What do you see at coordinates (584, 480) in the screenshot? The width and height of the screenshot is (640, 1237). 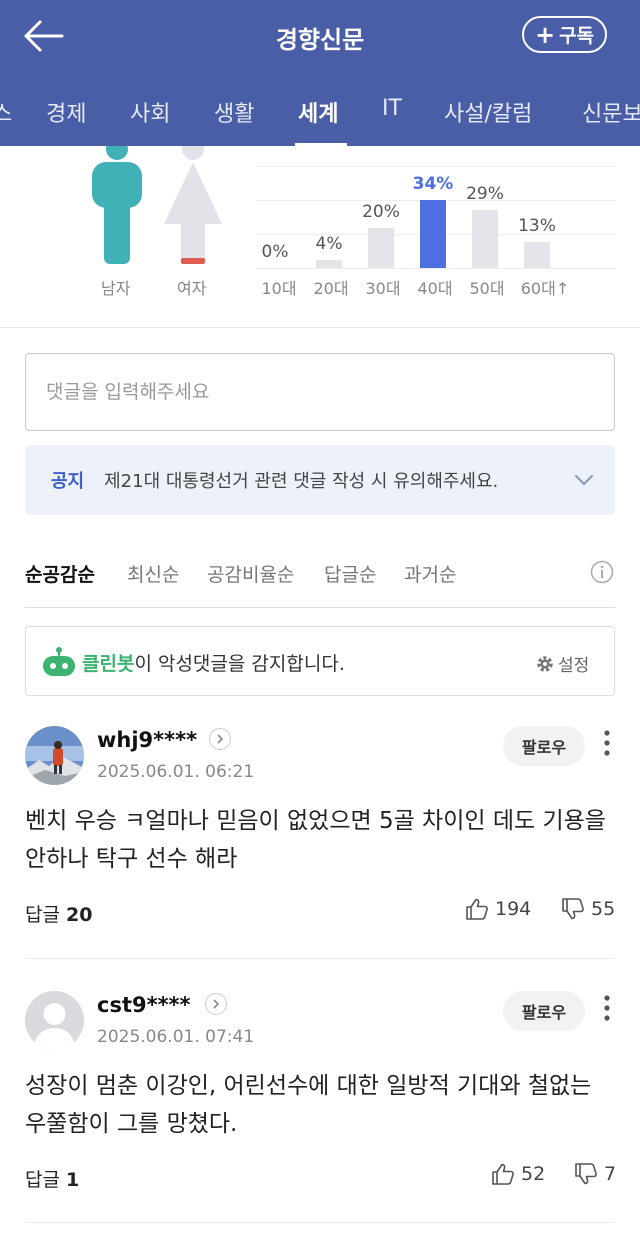 I see `chevron-down-icon` at bounding box center [584, 480].